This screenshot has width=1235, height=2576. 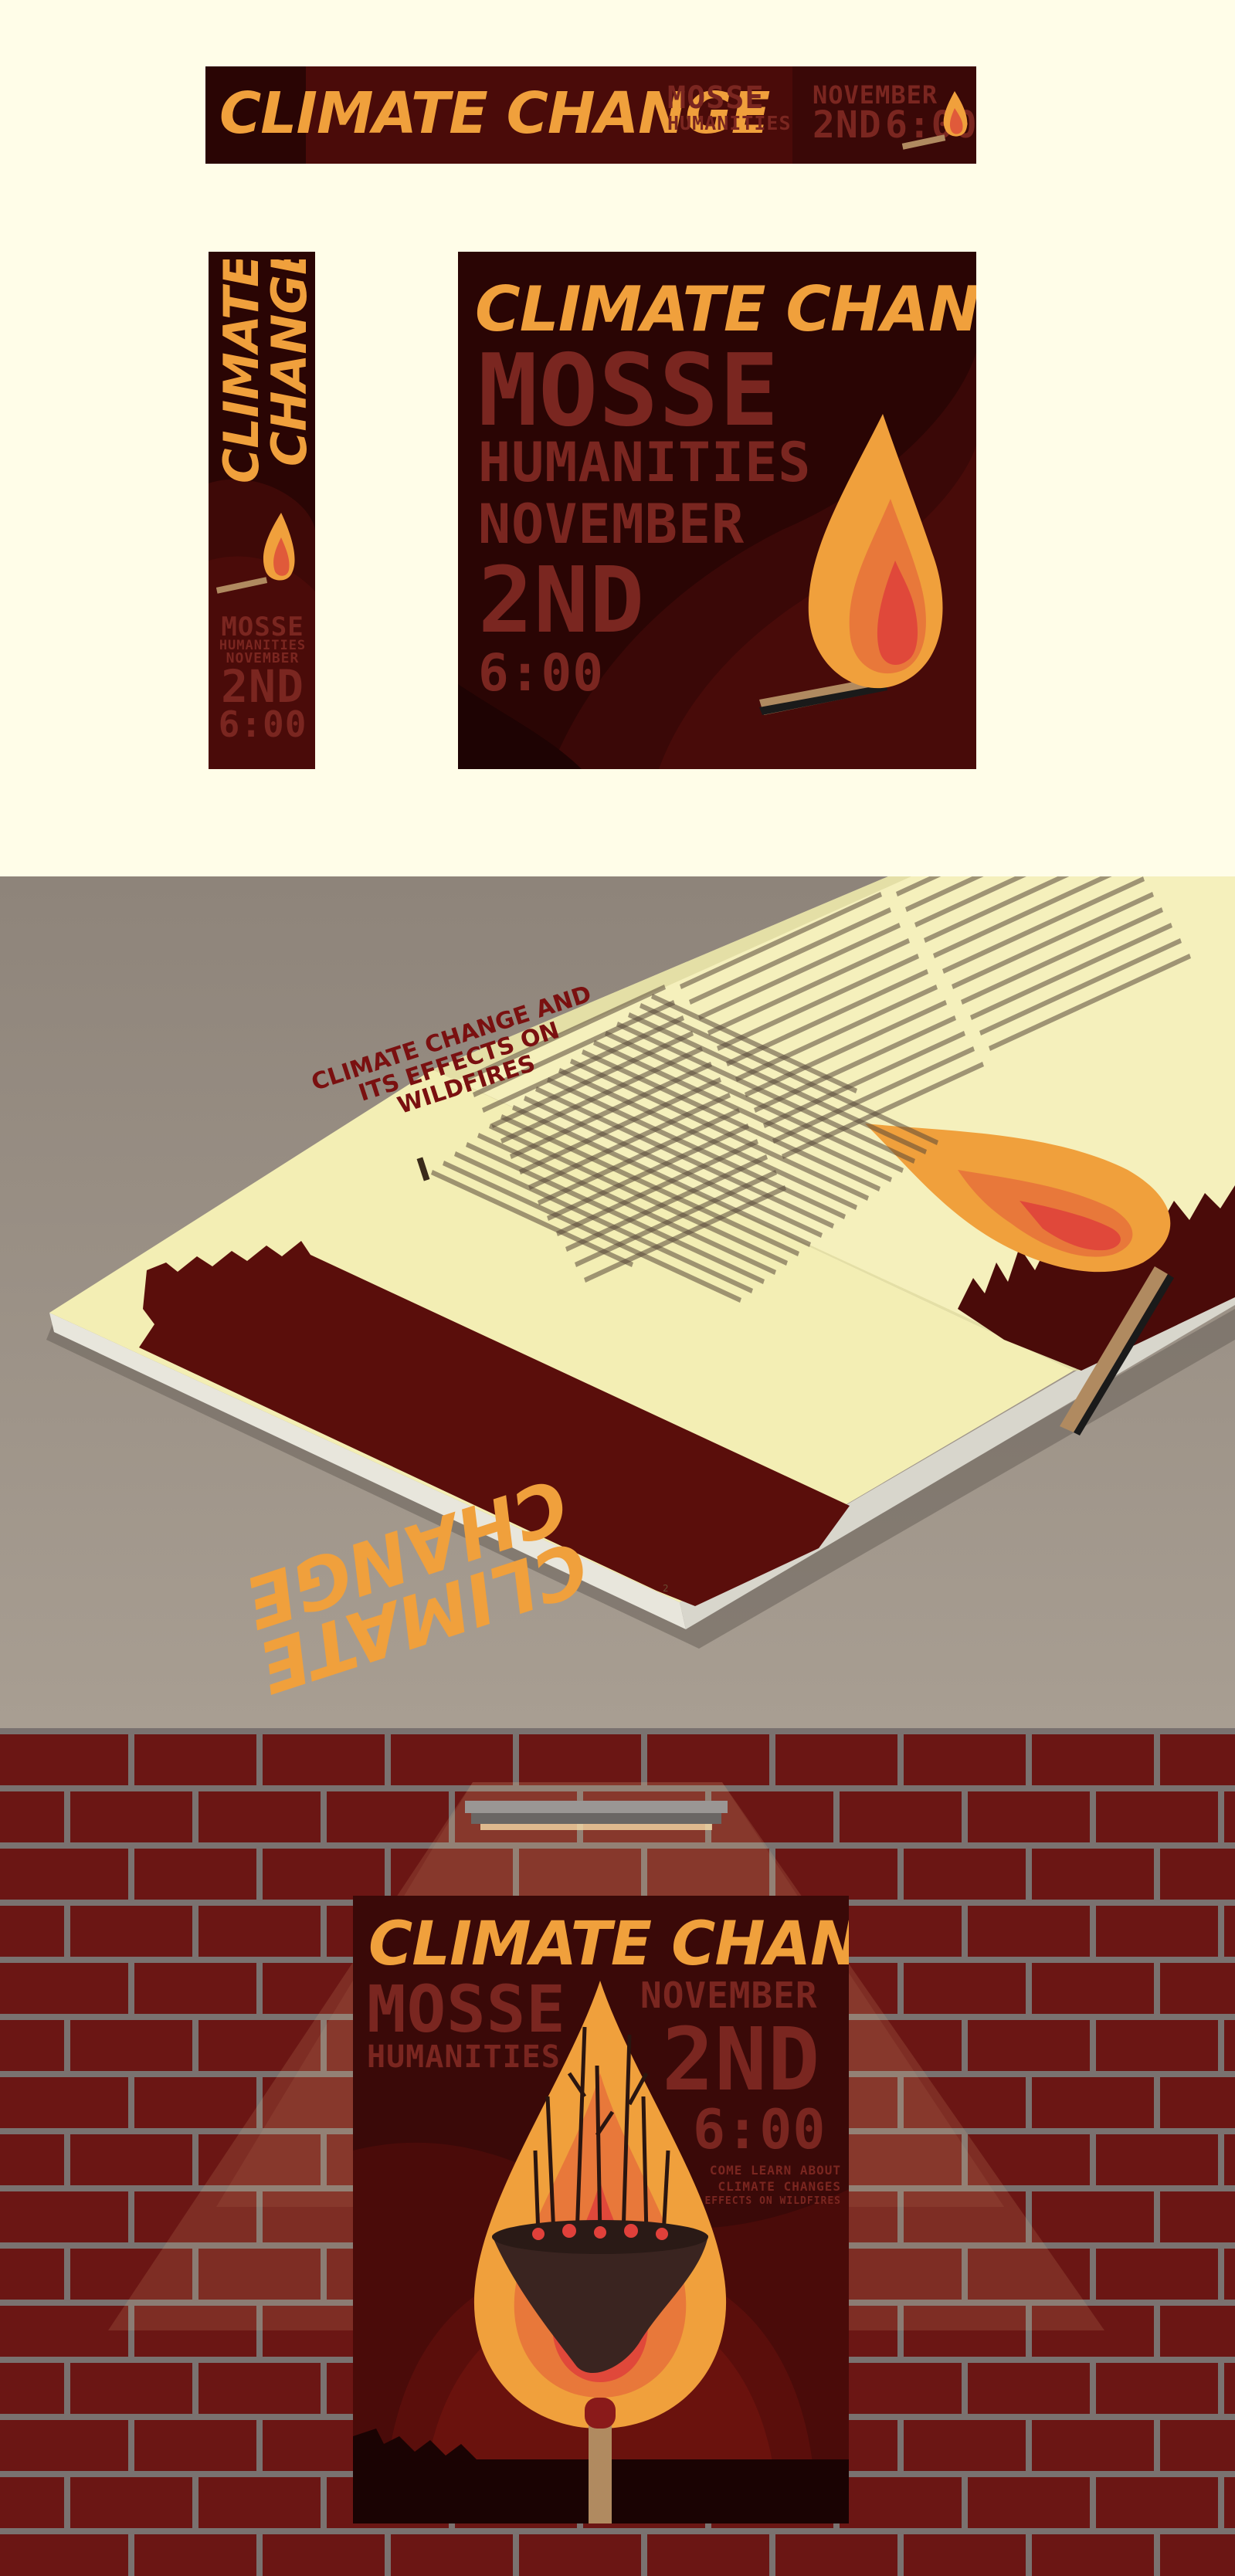 What do you see at coordinates (729, 123) in the screenshot?
I see `banner-venue-2: HUMANITIES` at bounding box center [729, 123].